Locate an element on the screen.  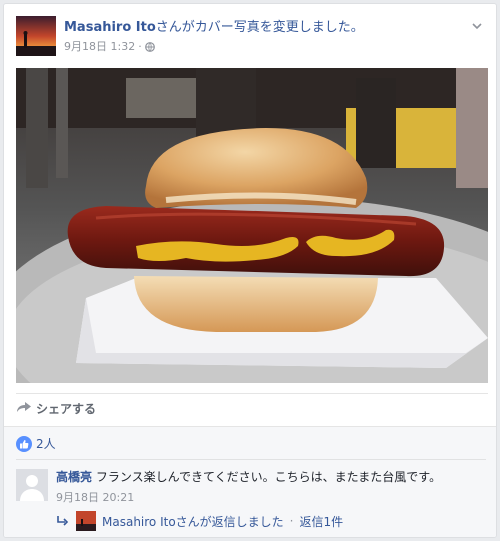
share-bar: シェアする is located at coordinates (252, 408).